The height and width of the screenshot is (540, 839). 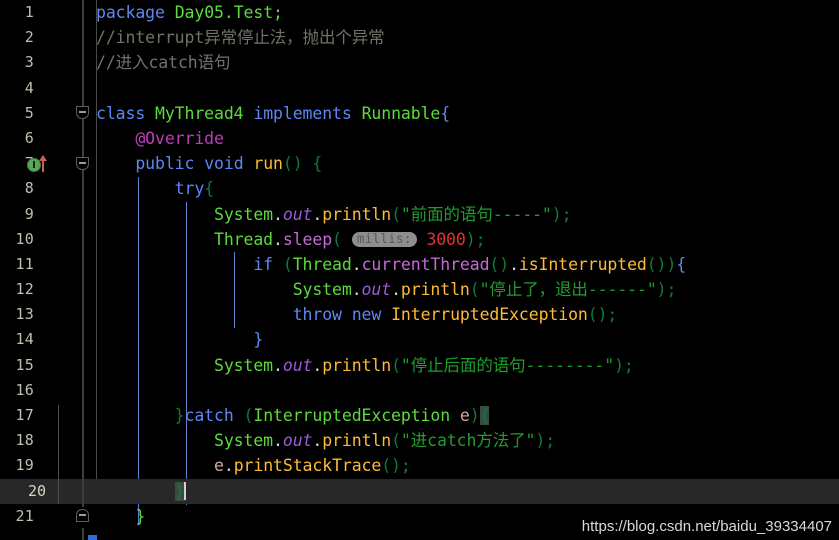 What do you see at coordinates (302, 113) in the screenshot?
I see `token-keyword-implements: implements` at bounding box center [302, 113].